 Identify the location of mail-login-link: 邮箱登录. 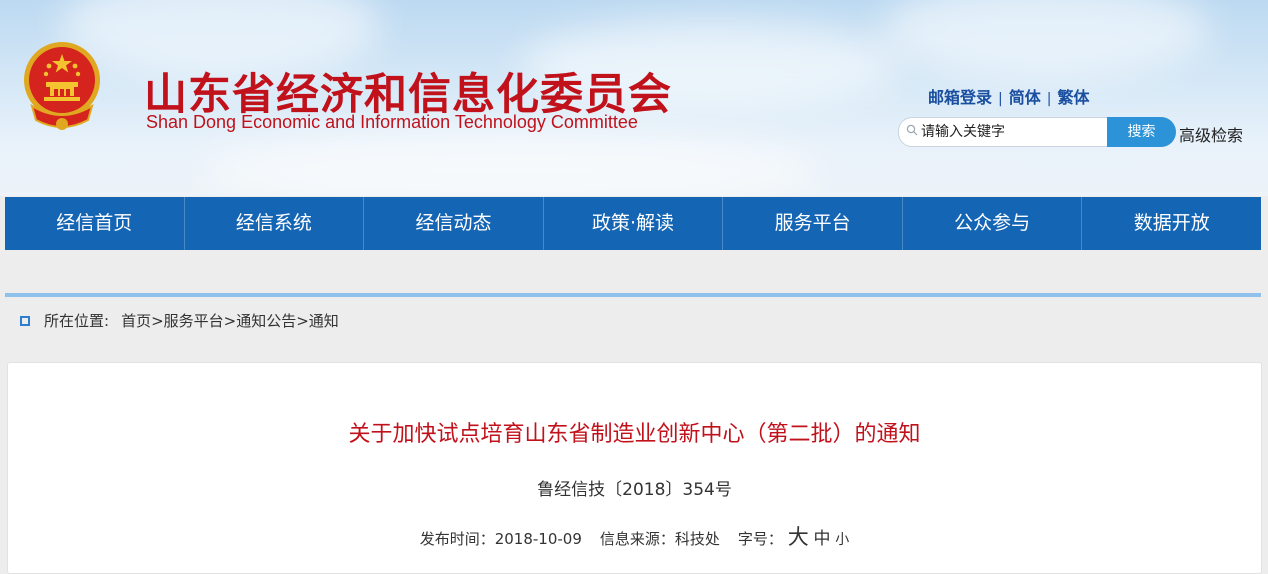
(960, 97).